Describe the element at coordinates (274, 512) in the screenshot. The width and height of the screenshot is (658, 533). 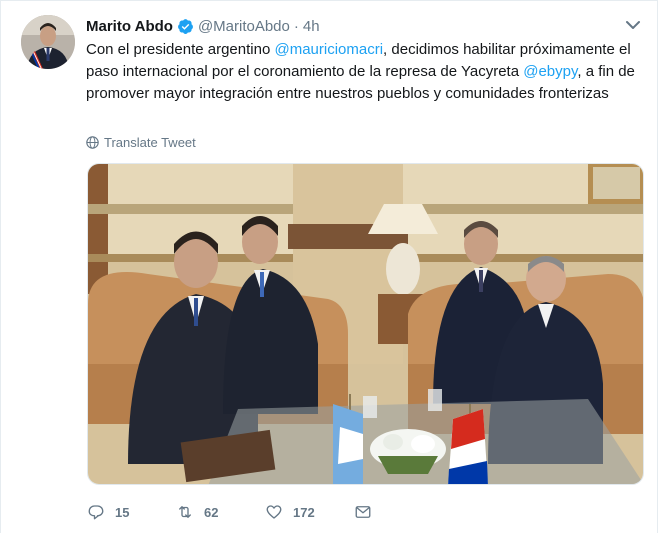
I see `like-icon` at that location.